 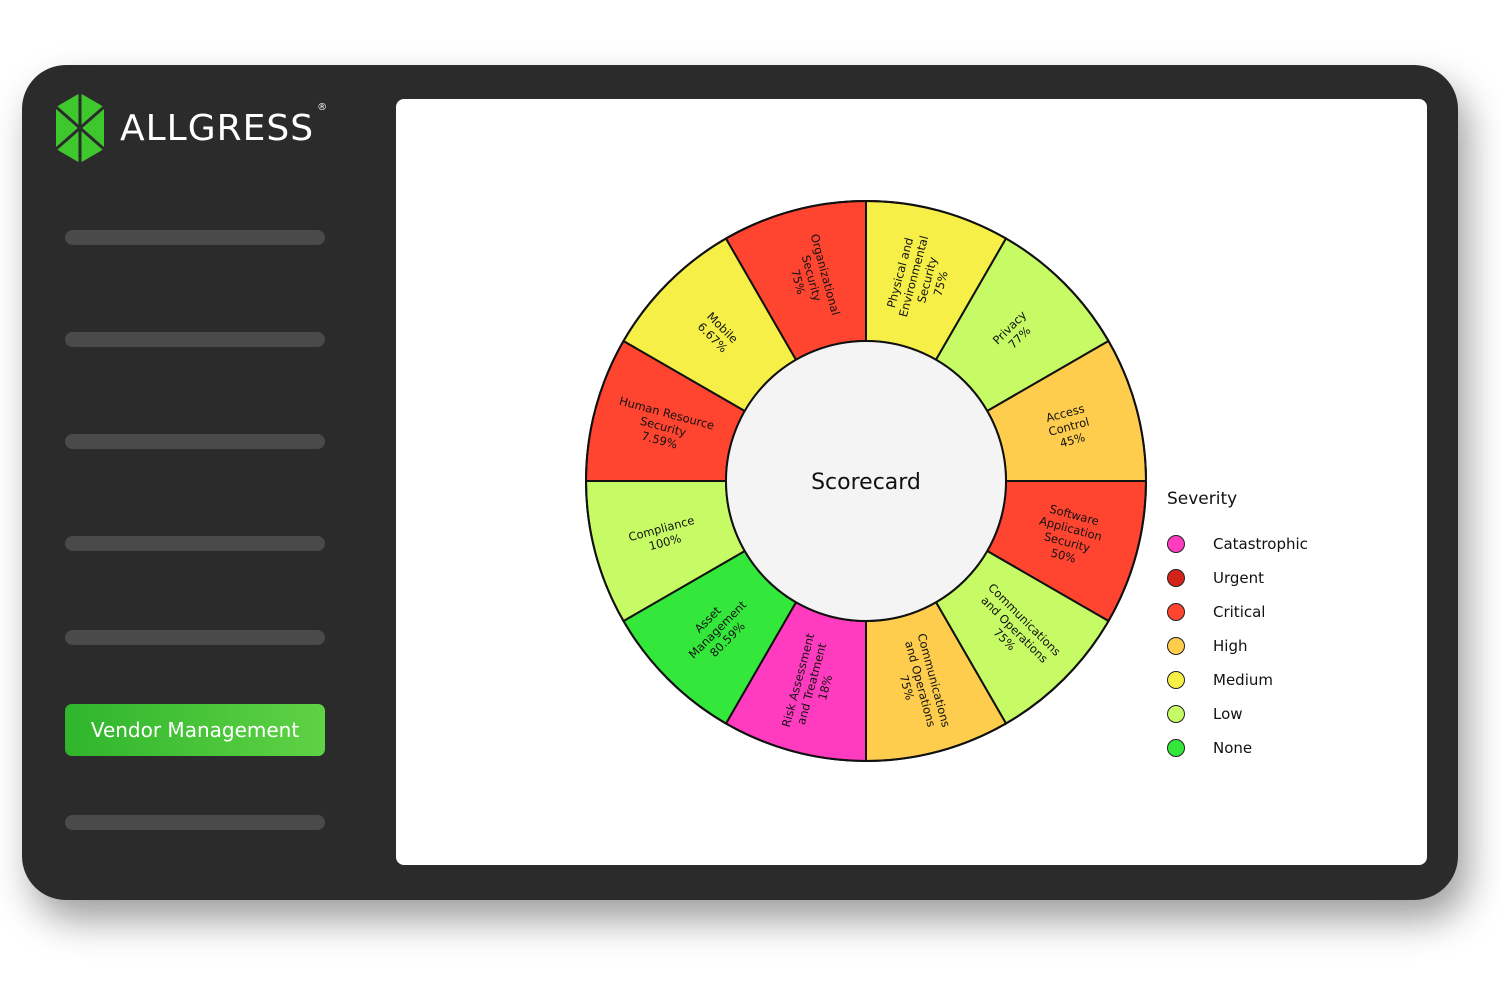 I want to click on sidebar-item-label: Vendor Management, so click(x=195, y=730).